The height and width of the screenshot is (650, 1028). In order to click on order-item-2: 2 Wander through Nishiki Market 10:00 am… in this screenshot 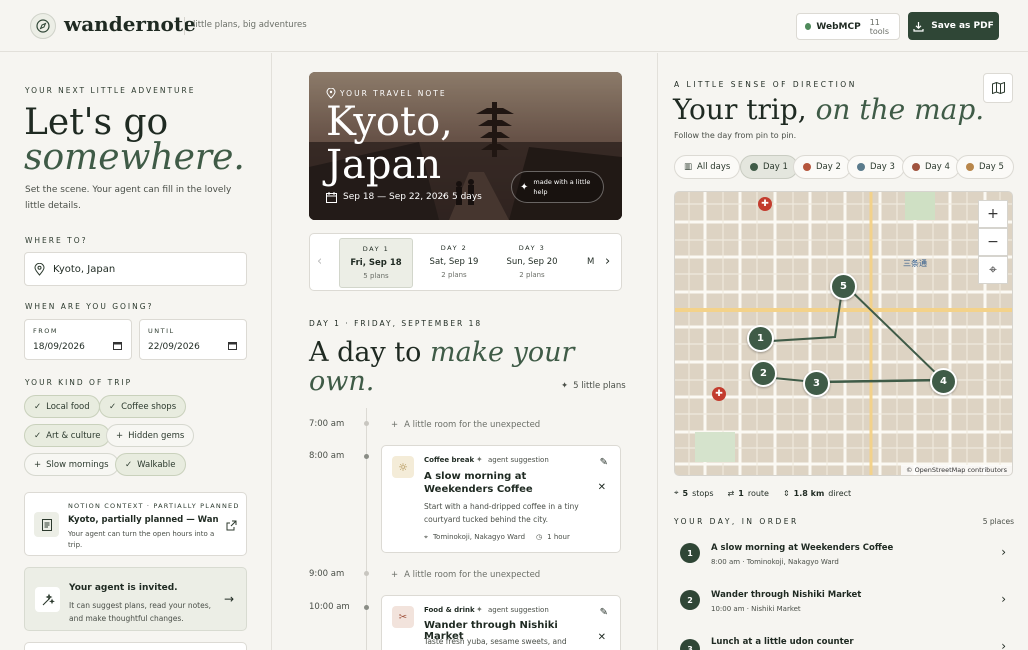, I will do `click(844, 608)`.